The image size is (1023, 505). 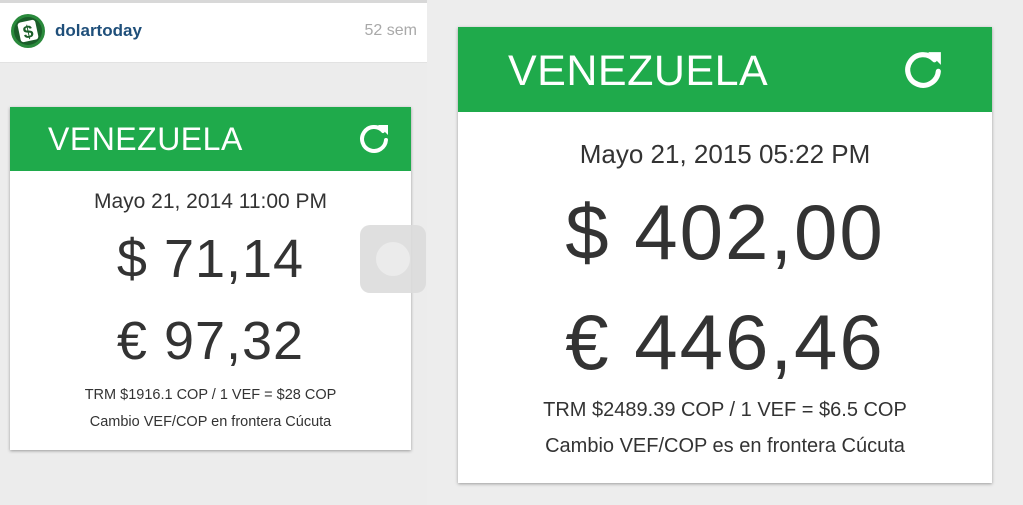 What do you see at coordinates (390, 30) in the screenshot?
I see `post-timestamp: 52 sem` at bounding box center [390, 30].